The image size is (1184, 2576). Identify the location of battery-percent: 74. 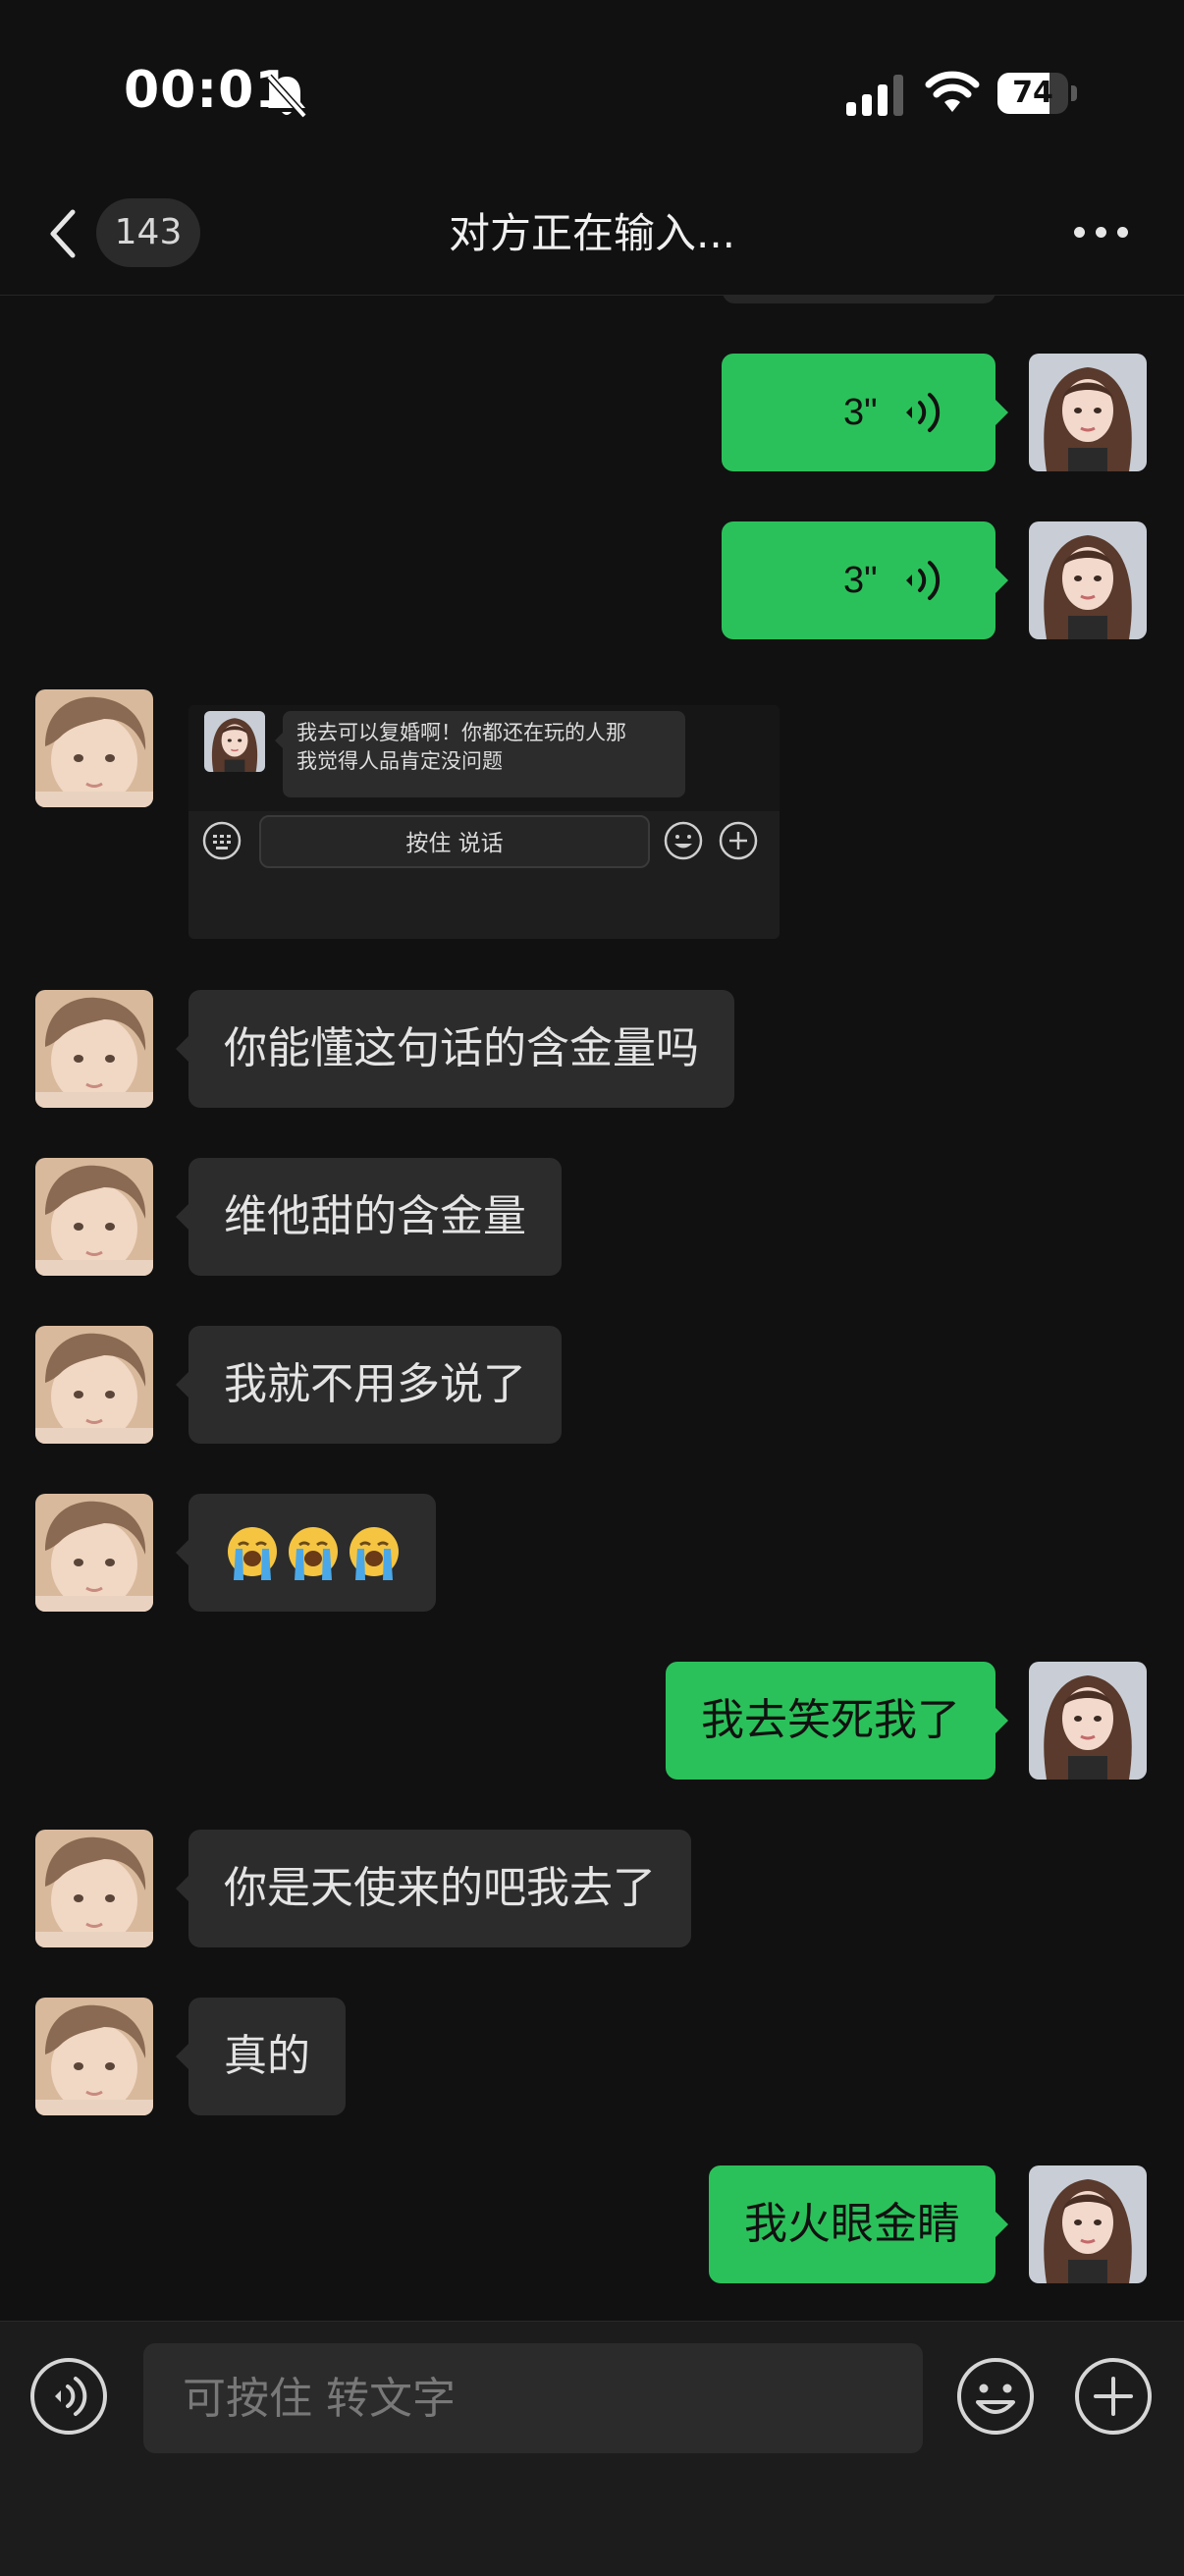
(1032, 93).